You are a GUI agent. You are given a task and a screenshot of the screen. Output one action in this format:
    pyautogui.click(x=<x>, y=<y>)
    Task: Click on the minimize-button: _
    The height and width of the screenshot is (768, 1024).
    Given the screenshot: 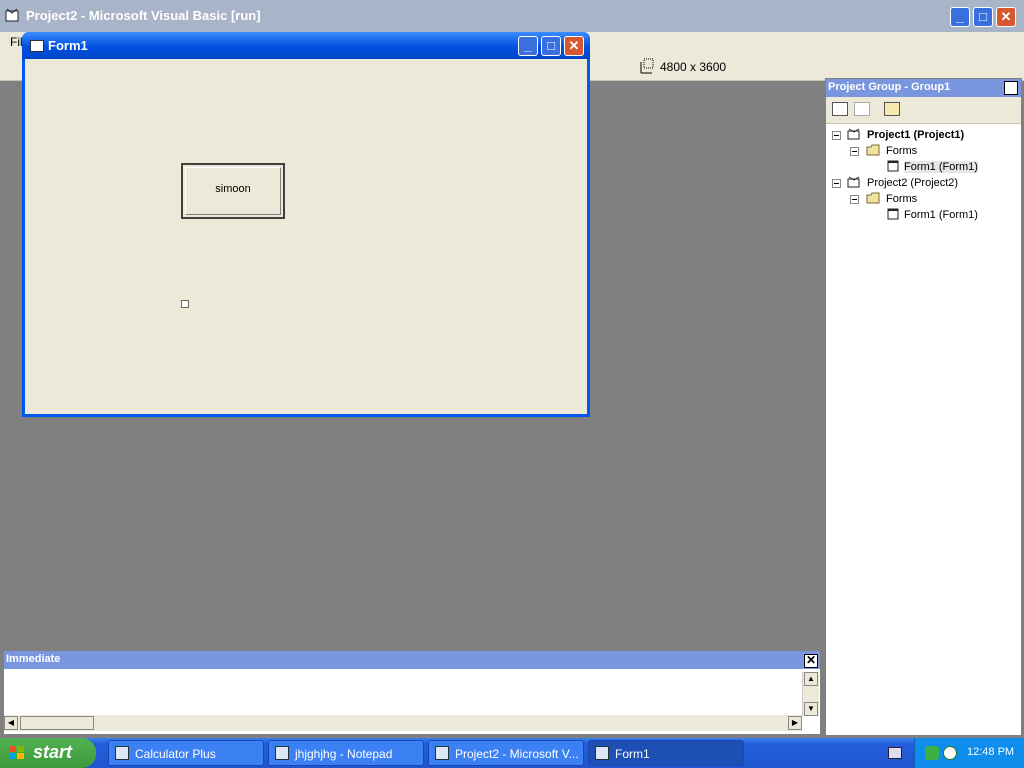 What is the action you would take?
    pyautogui.click(x=960, y=17)
    